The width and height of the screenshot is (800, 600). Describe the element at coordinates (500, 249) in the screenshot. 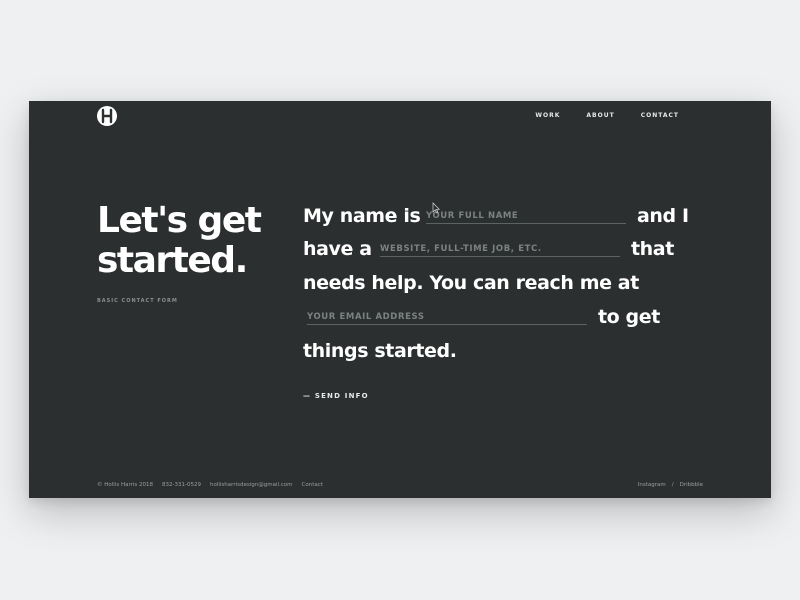

I see `project-type-input` at that location.